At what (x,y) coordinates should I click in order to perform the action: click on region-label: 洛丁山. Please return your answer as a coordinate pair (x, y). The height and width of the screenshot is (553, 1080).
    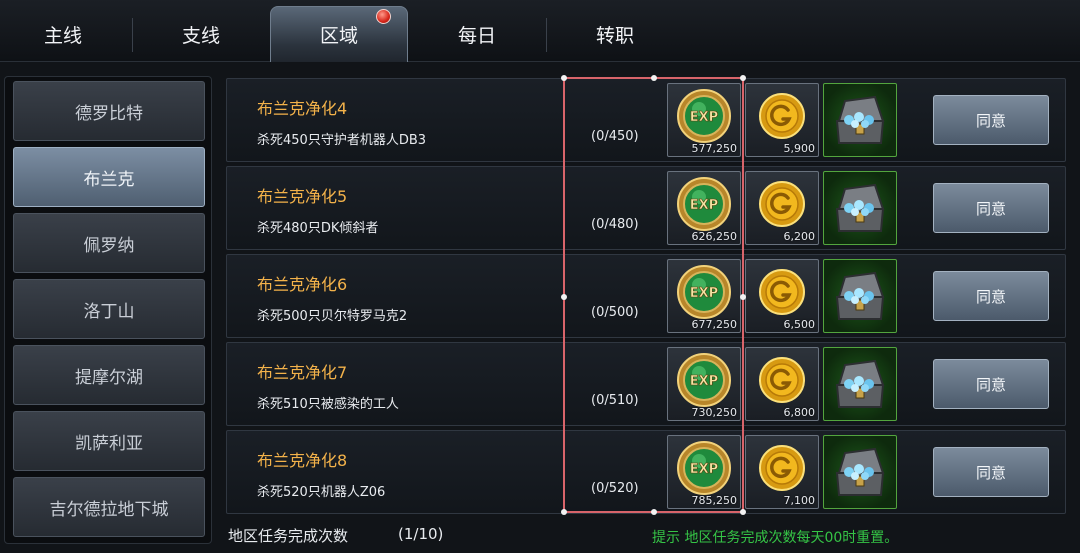
    Looking at the image, I should click on (109, 311).